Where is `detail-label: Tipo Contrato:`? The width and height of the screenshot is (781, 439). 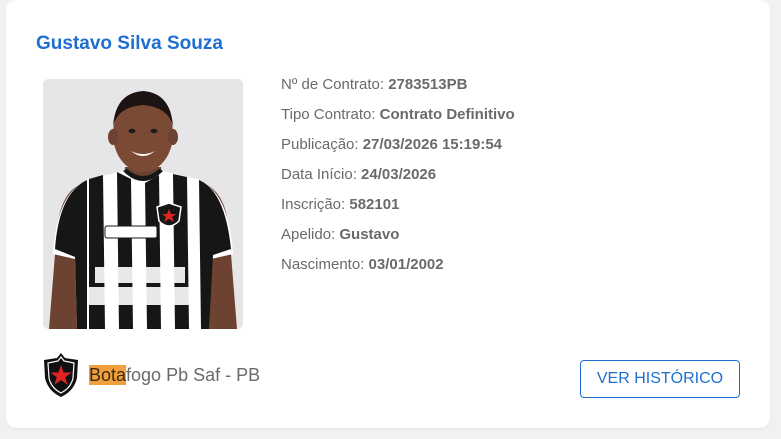
detail-label: Tipo Contrato: is located at coordinates (330, 114).